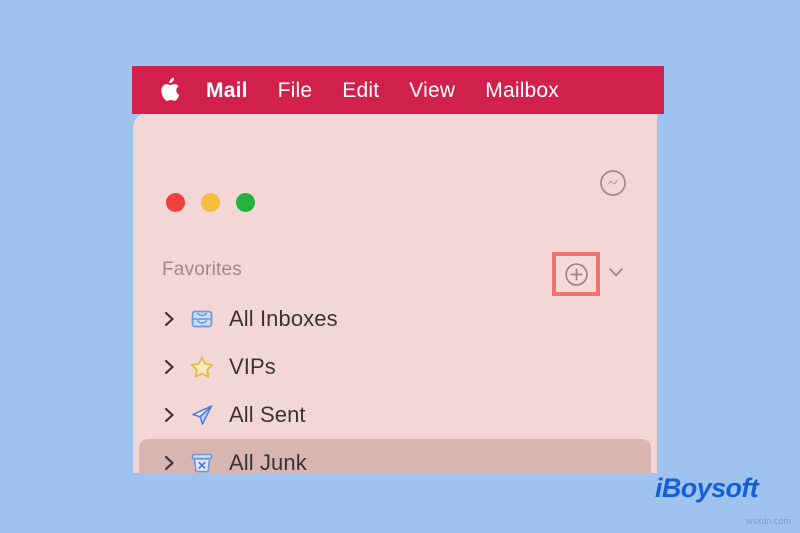 The width and height of the screenshot is (800, 533). Describe the element at coordinates (175, 202) in the screenshot. I see `close-button` at that location.